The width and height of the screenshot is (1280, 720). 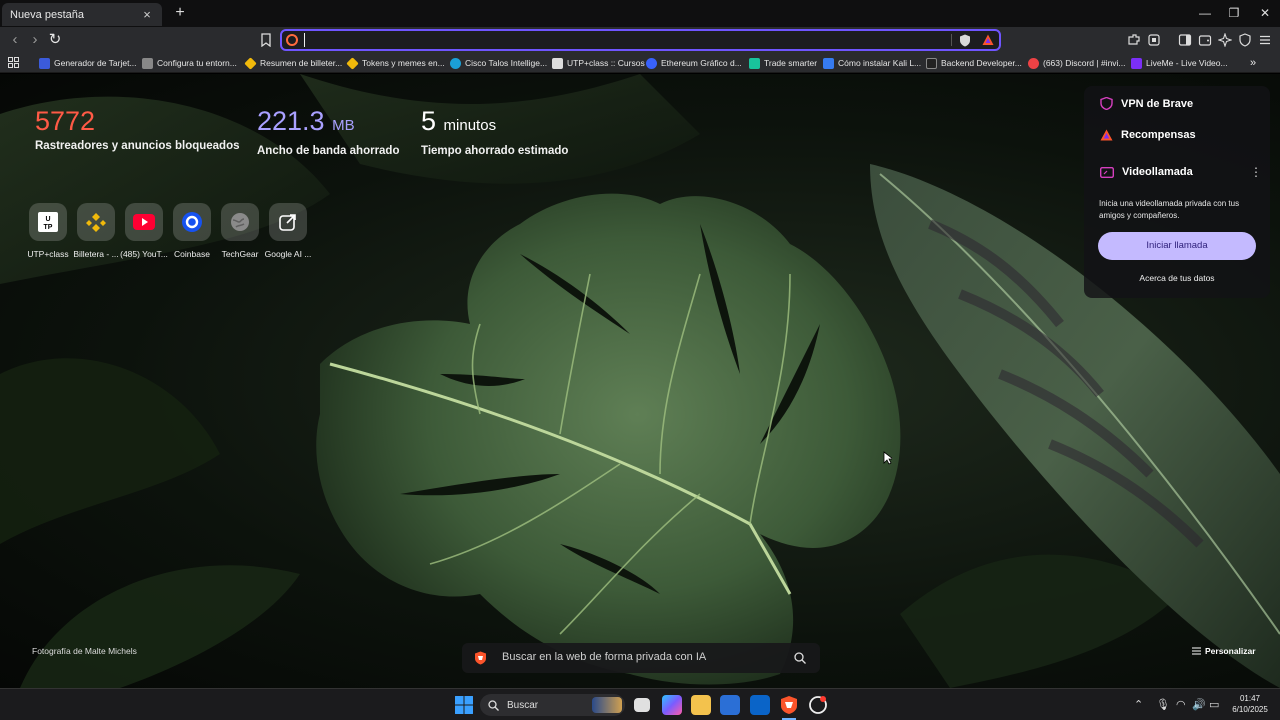 I want to click on extensions-icon, so click(x=1134, y=40).